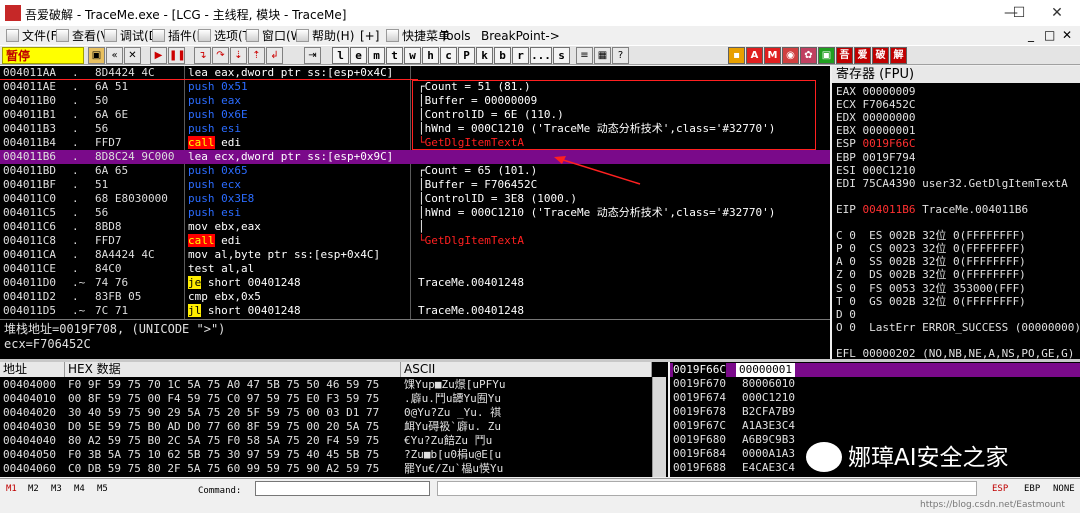 This screenshot has width=1080, height=513. Describe the element at coordinates (1057, 13) in the screenshot. I see `close-button: ✕` at that location.